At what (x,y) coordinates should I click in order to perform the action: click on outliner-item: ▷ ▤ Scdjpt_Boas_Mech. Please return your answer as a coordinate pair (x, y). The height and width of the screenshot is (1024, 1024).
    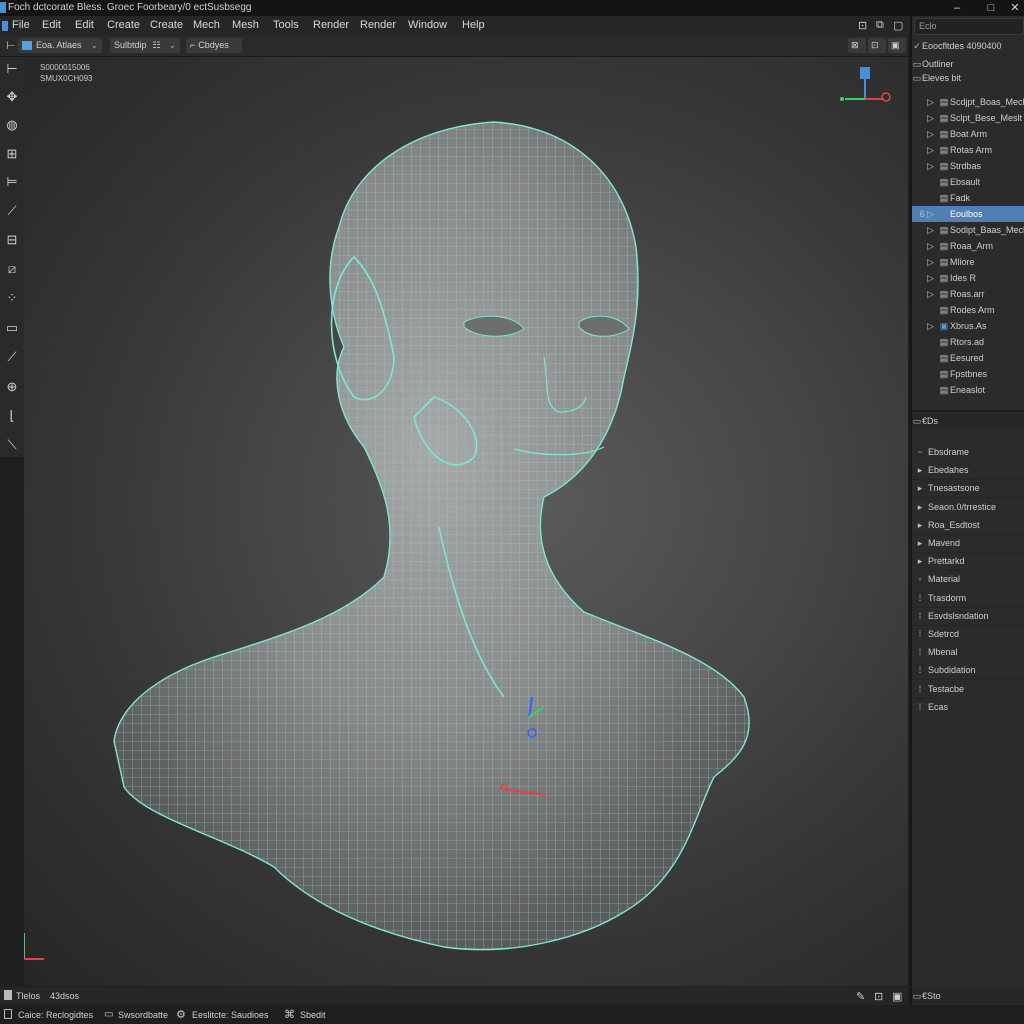
    Looking at the image, I should click on (968, 102).